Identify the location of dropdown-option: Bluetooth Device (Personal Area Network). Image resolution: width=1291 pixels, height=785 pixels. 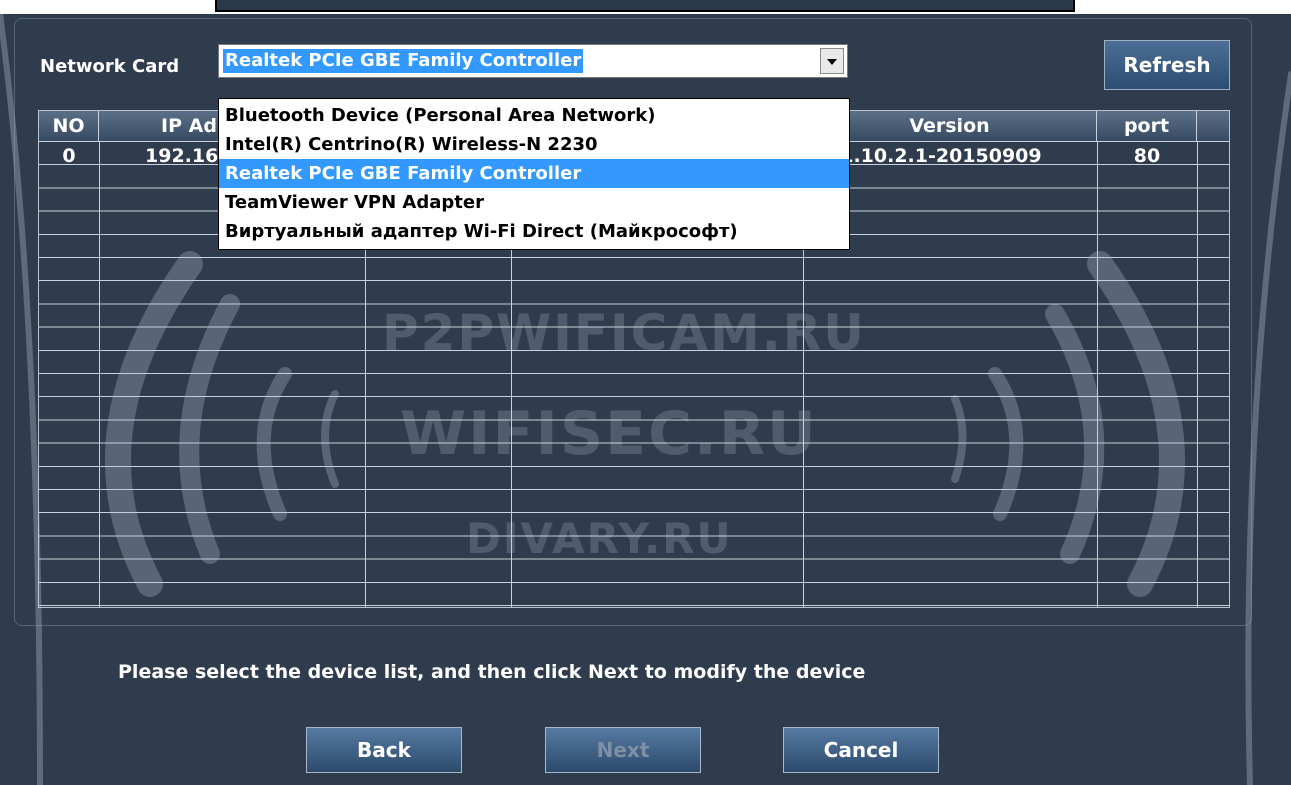
(534, 115).